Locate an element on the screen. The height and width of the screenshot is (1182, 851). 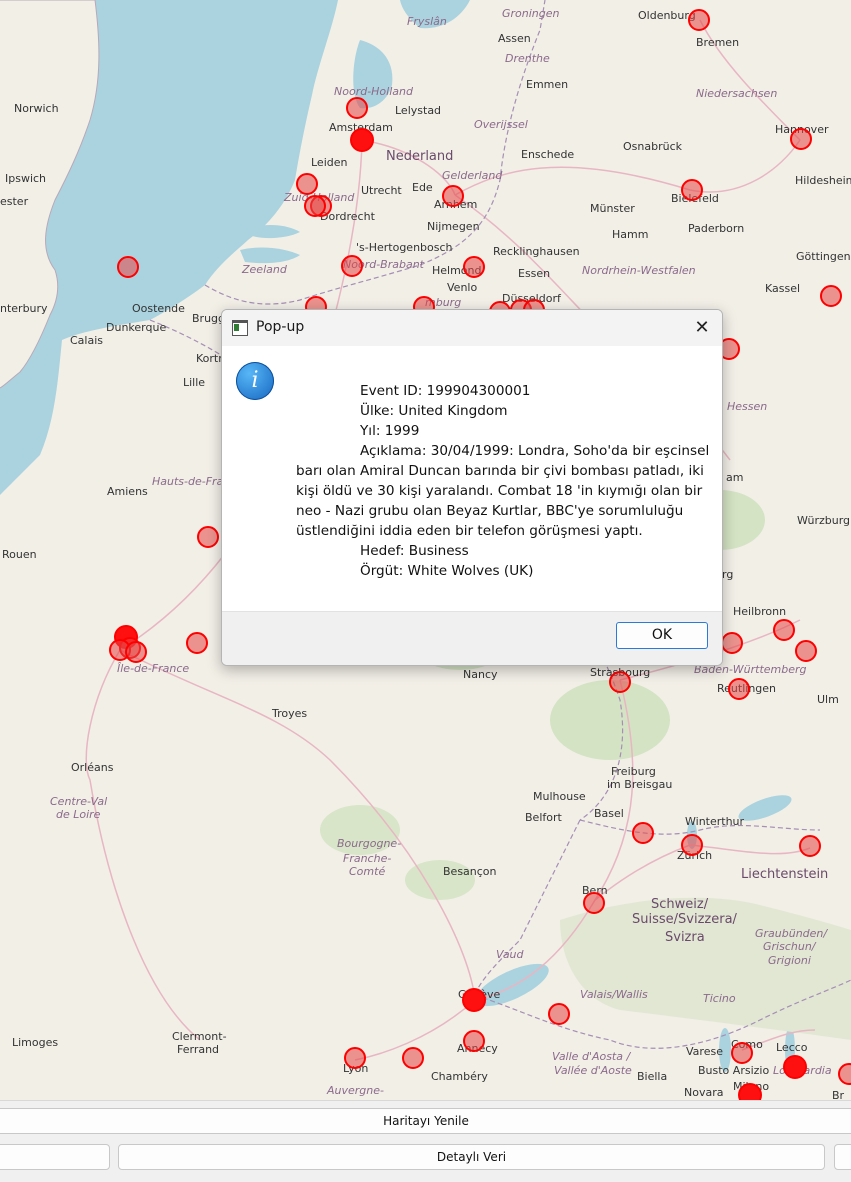
map-label-heilbronn: Heilbronn is located at coordinates (760, 611).